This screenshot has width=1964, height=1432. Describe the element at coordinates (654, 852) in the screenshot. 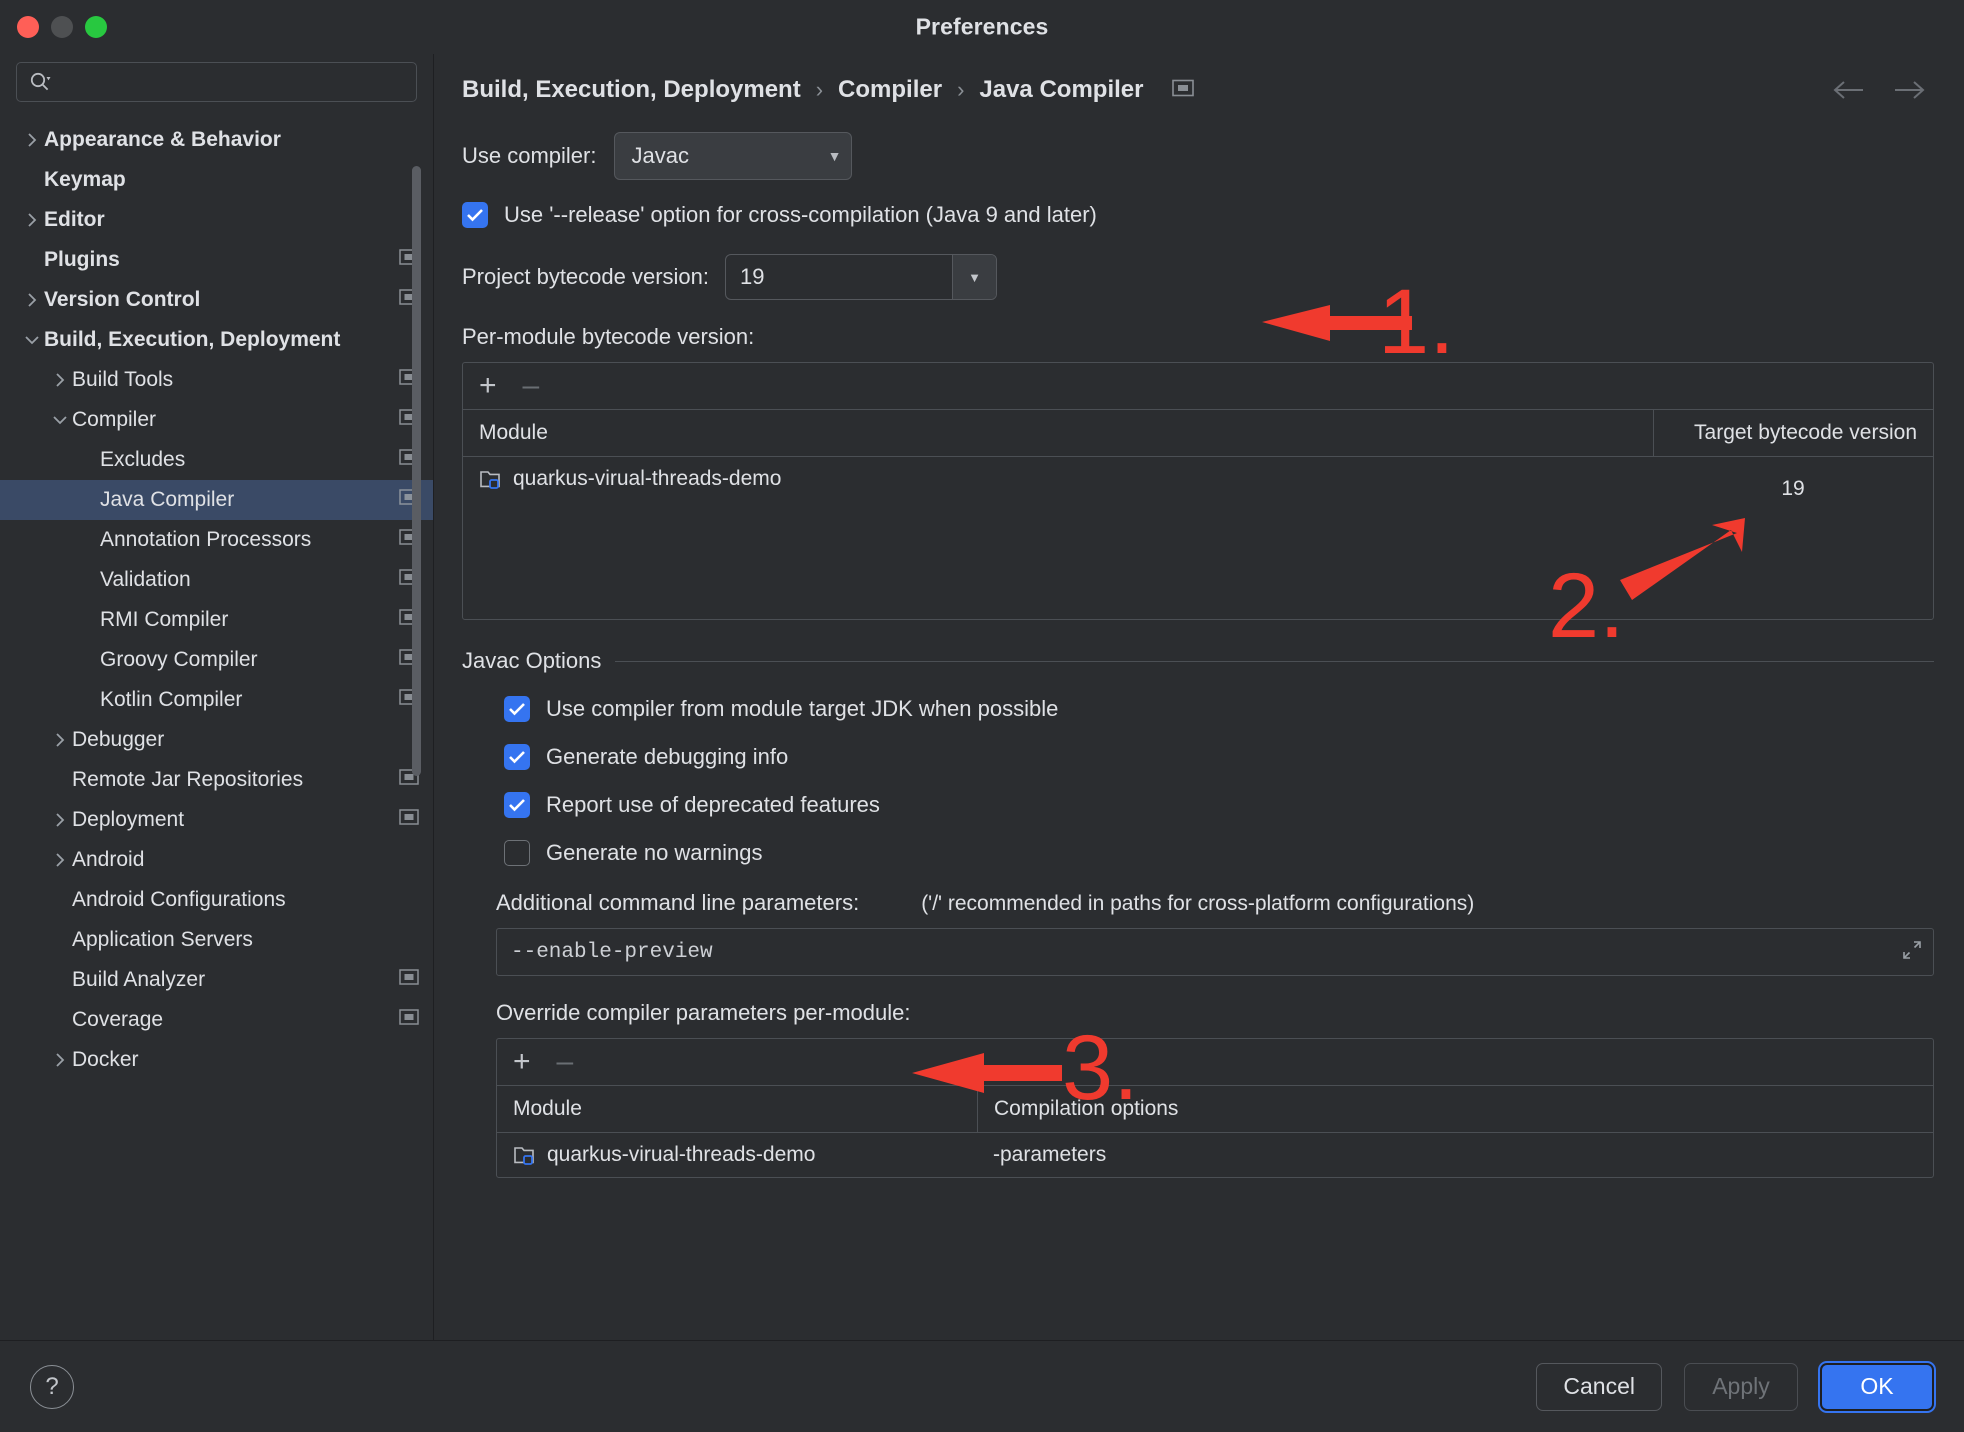

I see `no-warnings-label: Generate no warnings` at that location.